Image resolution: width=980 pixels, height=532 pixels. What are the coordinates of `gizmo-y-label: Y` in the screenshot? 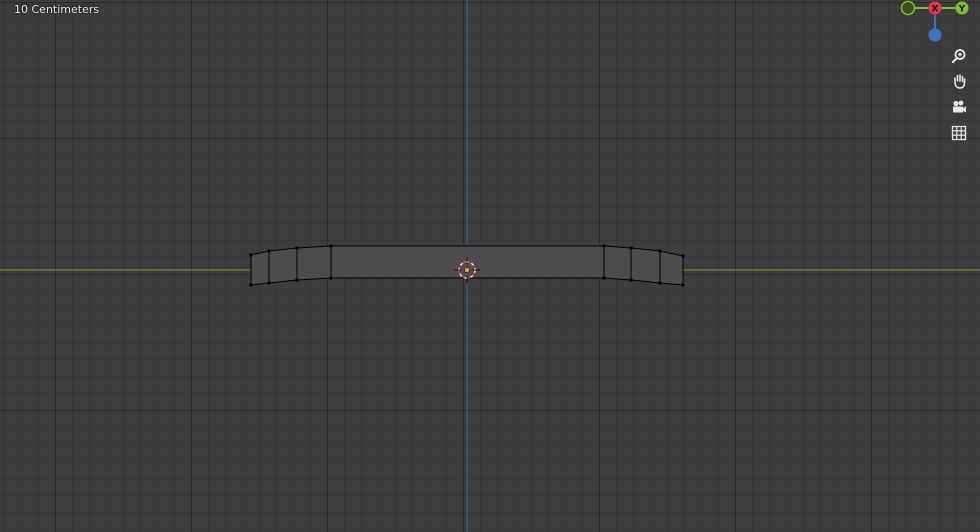 It's located at (962, 10).